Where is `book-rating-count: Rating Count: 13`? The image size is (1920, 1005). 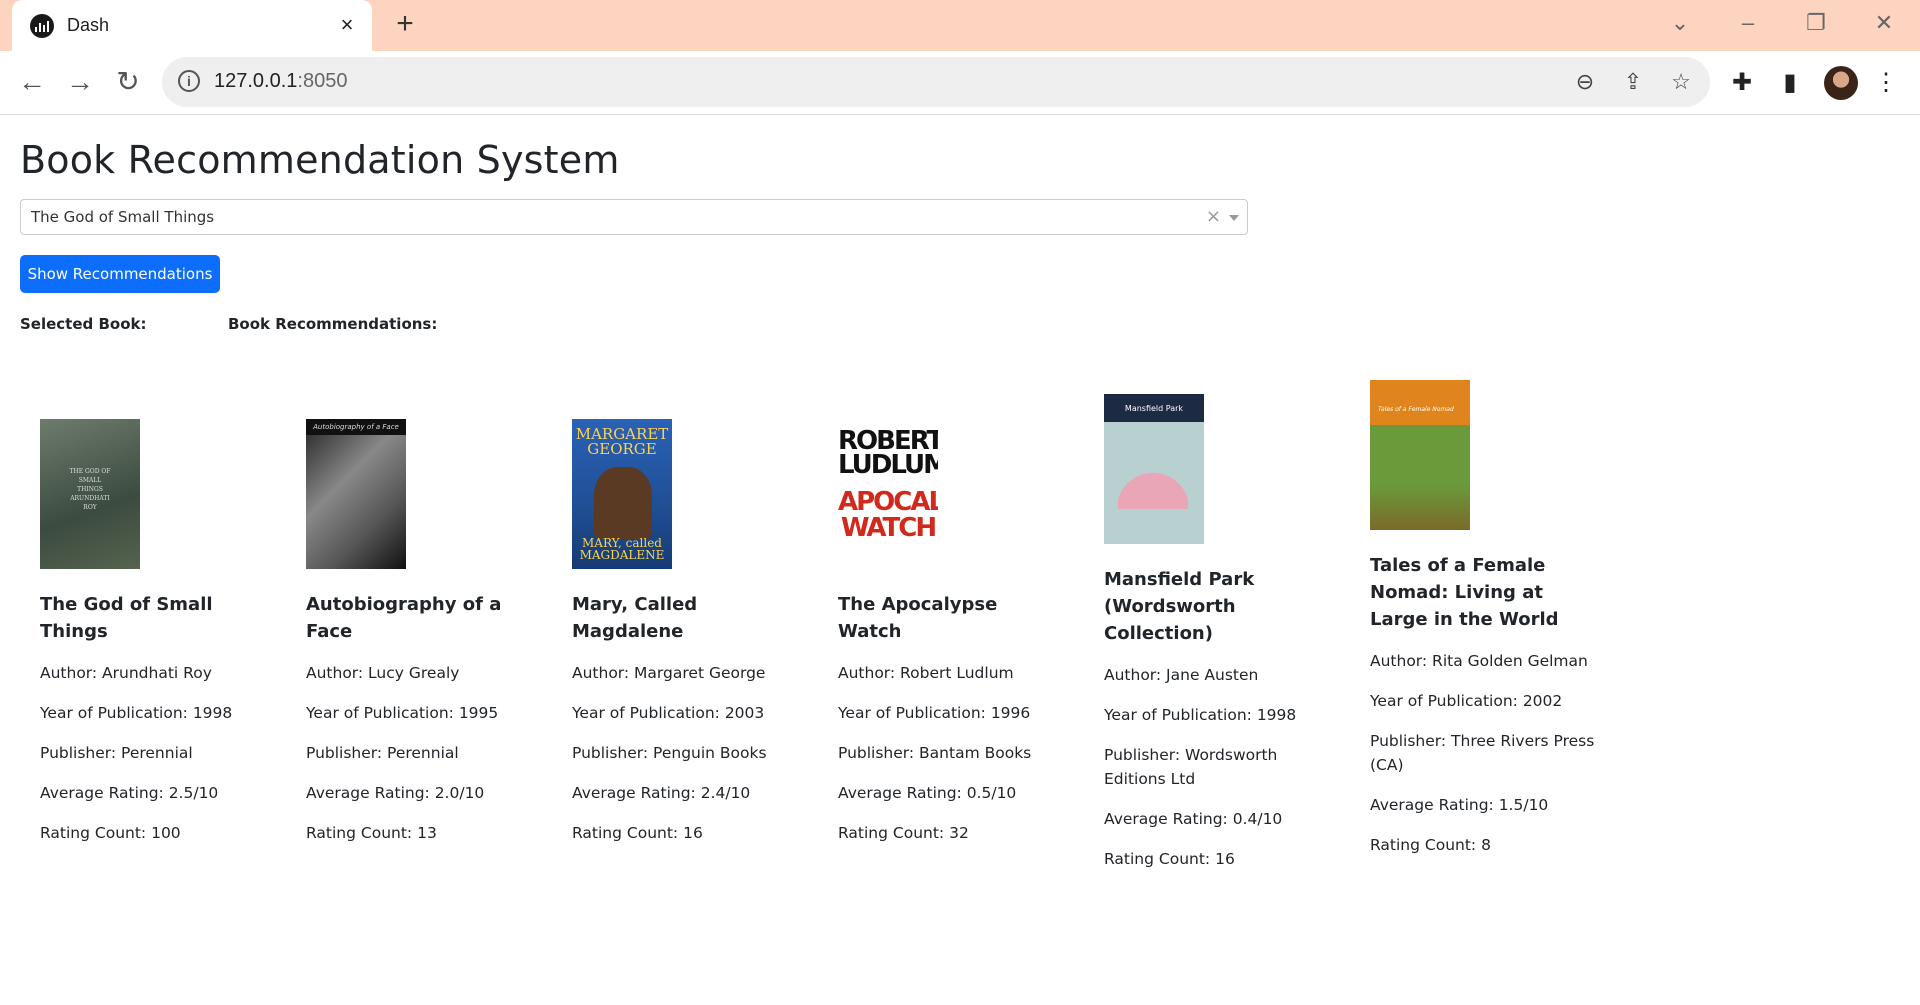 book-rating-count: Rating Count: 13 is located at coordinates (371, 833).